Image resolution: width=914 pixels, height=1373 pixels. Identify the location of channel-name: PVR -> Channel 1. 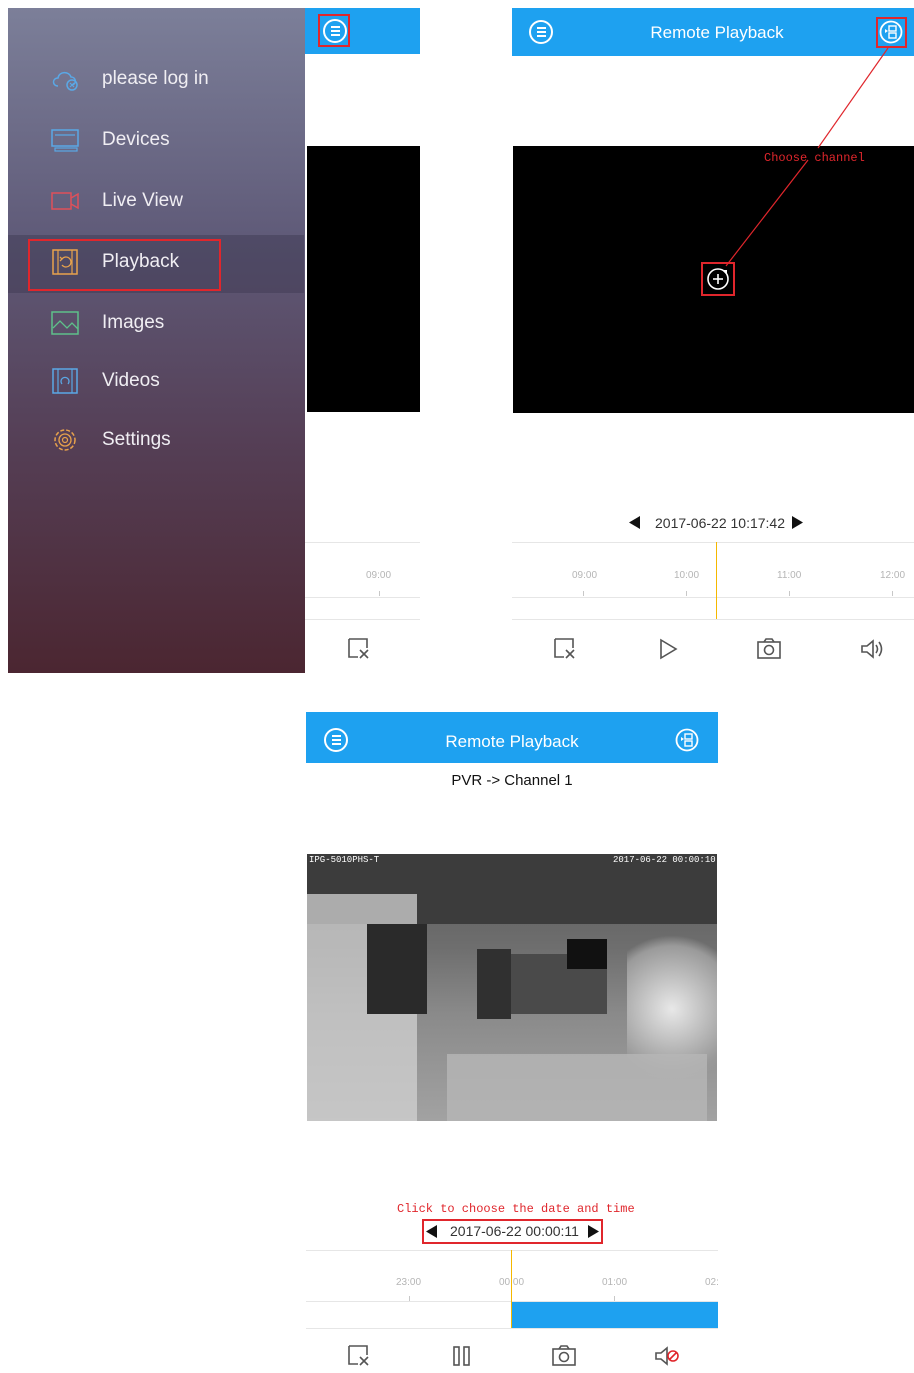
(512, 780).